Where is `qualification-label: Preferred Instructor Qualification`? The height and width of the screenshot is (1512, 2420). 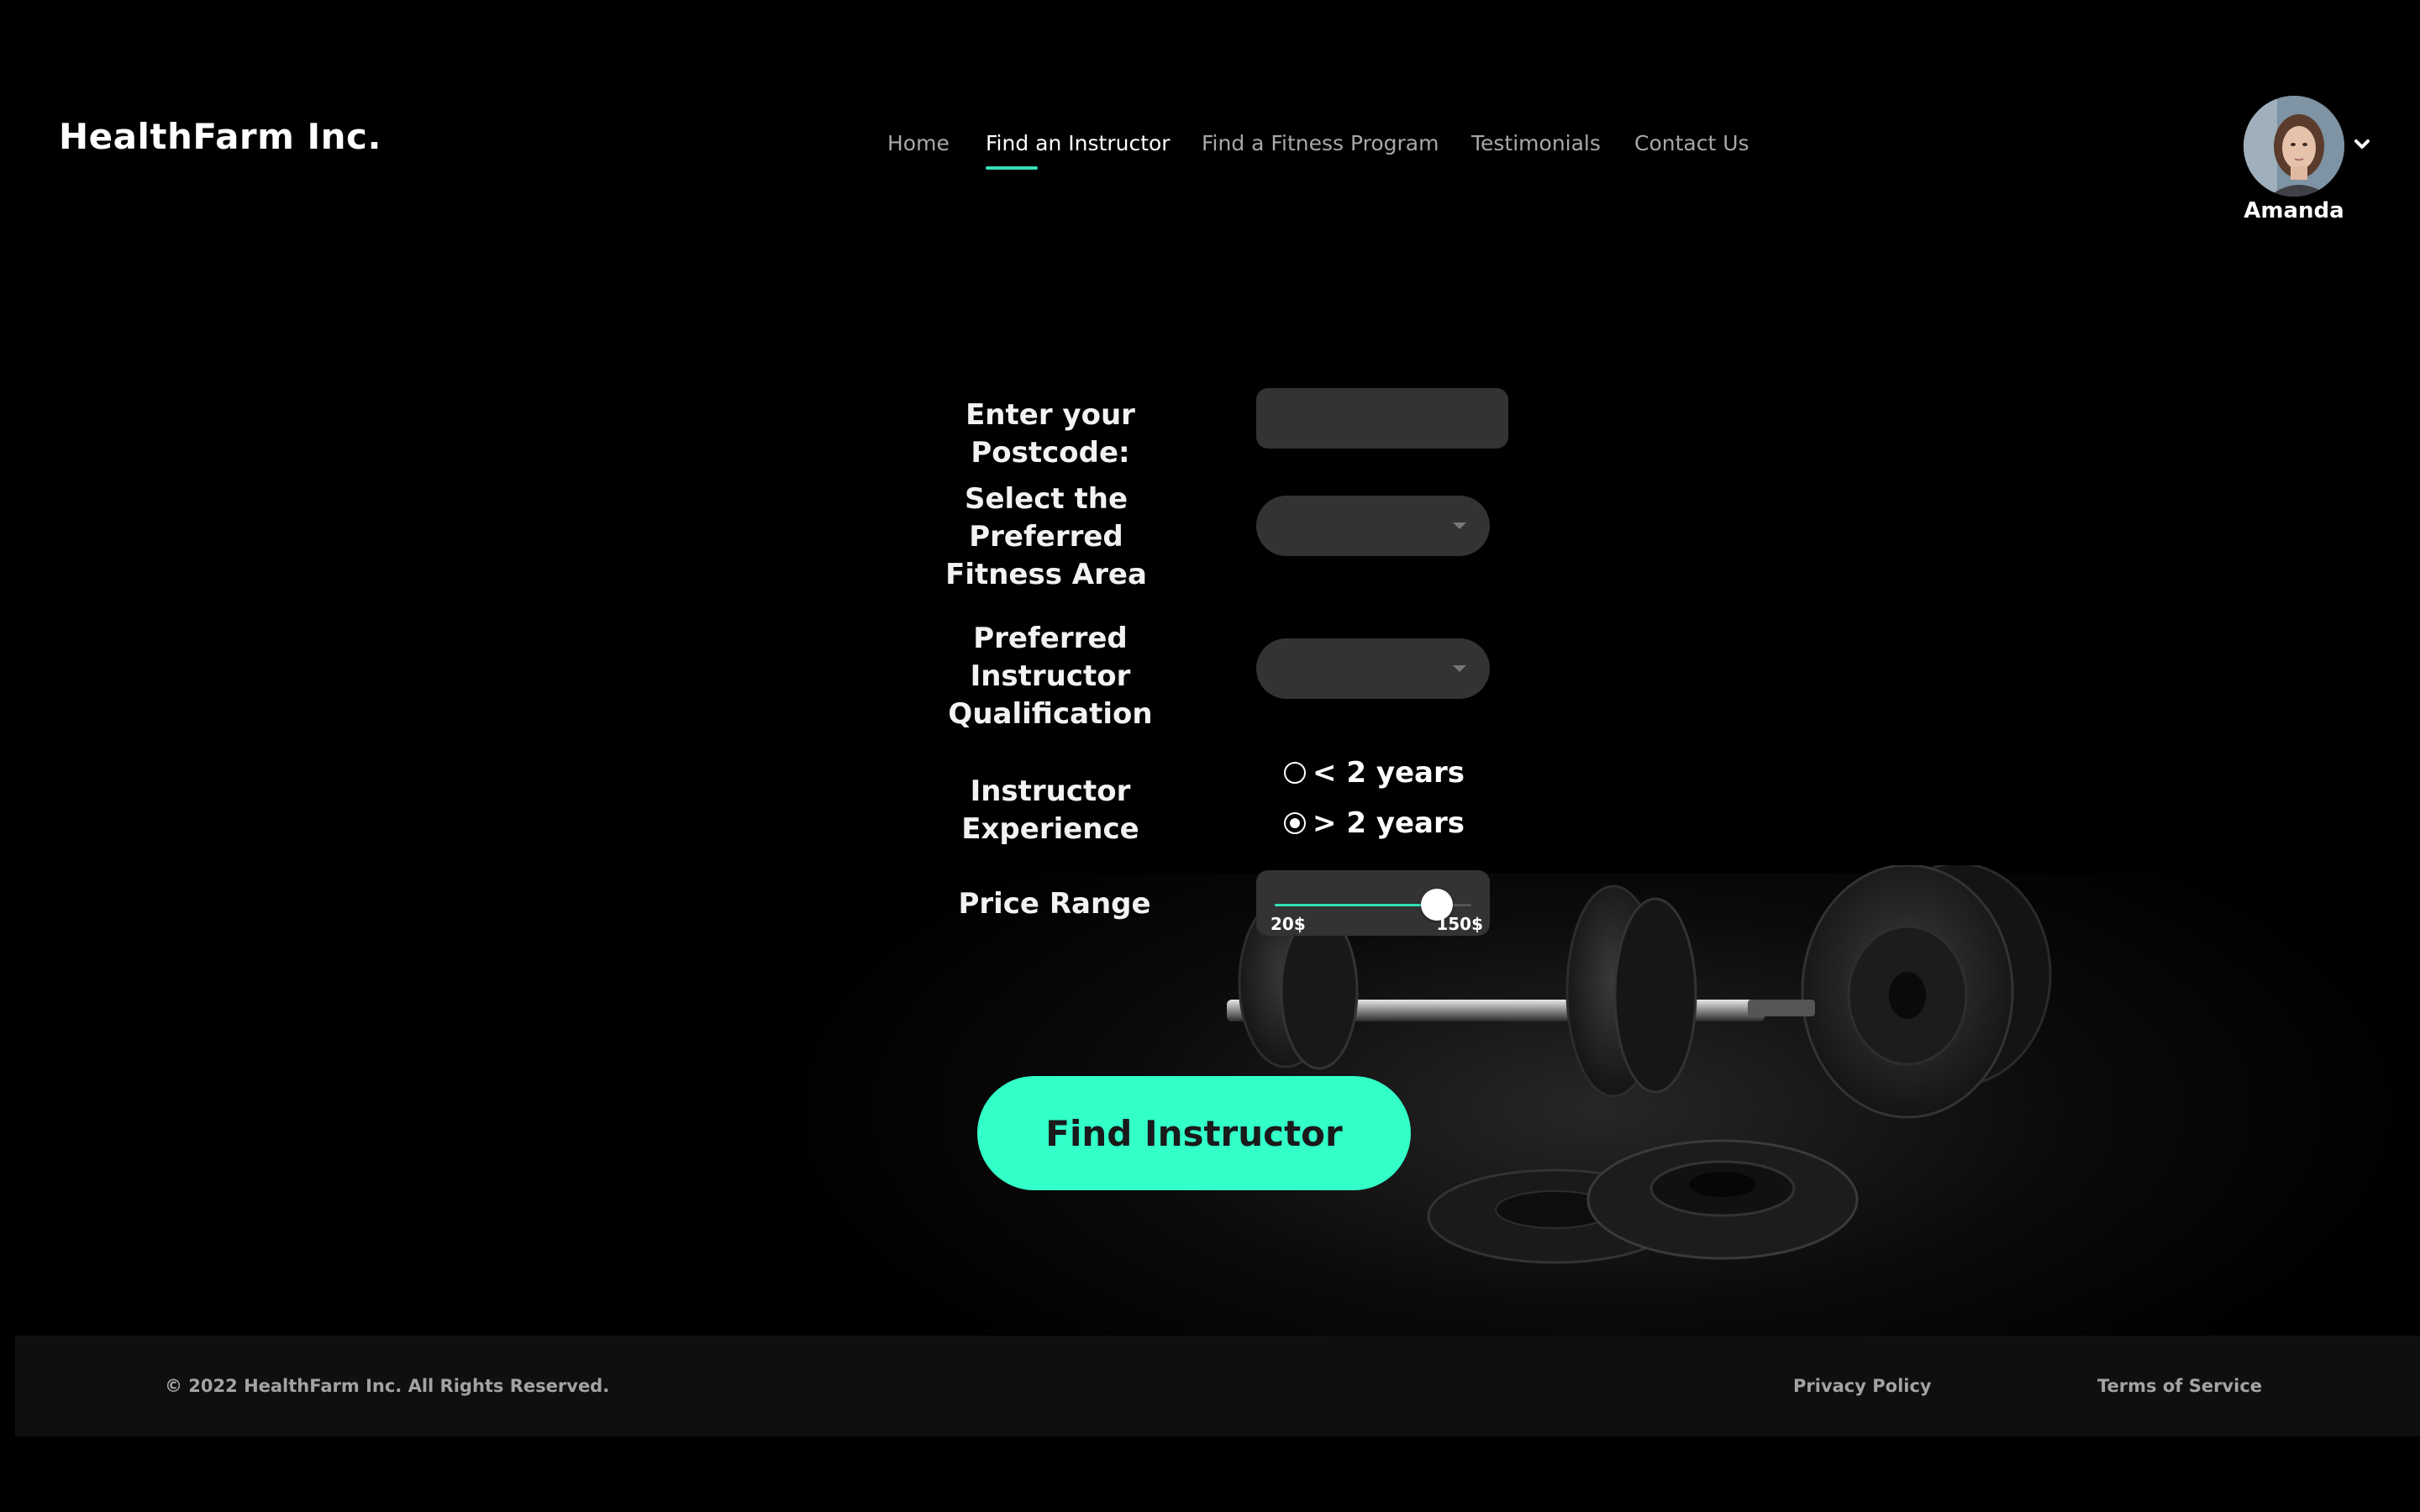
qualification-label: Preferred Instructor Qualification is located at coordinates (1050, 676).